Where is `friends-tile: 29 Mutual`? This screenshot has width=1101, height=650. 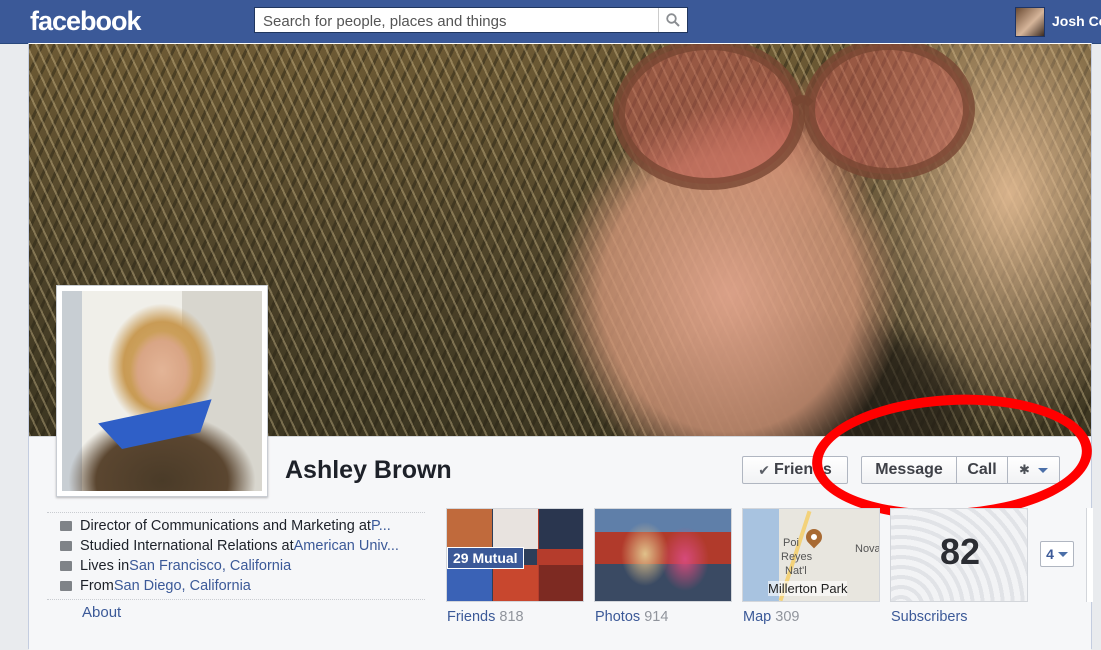
friends-tile: 29 Mutual is located at coordinates (515, 555).